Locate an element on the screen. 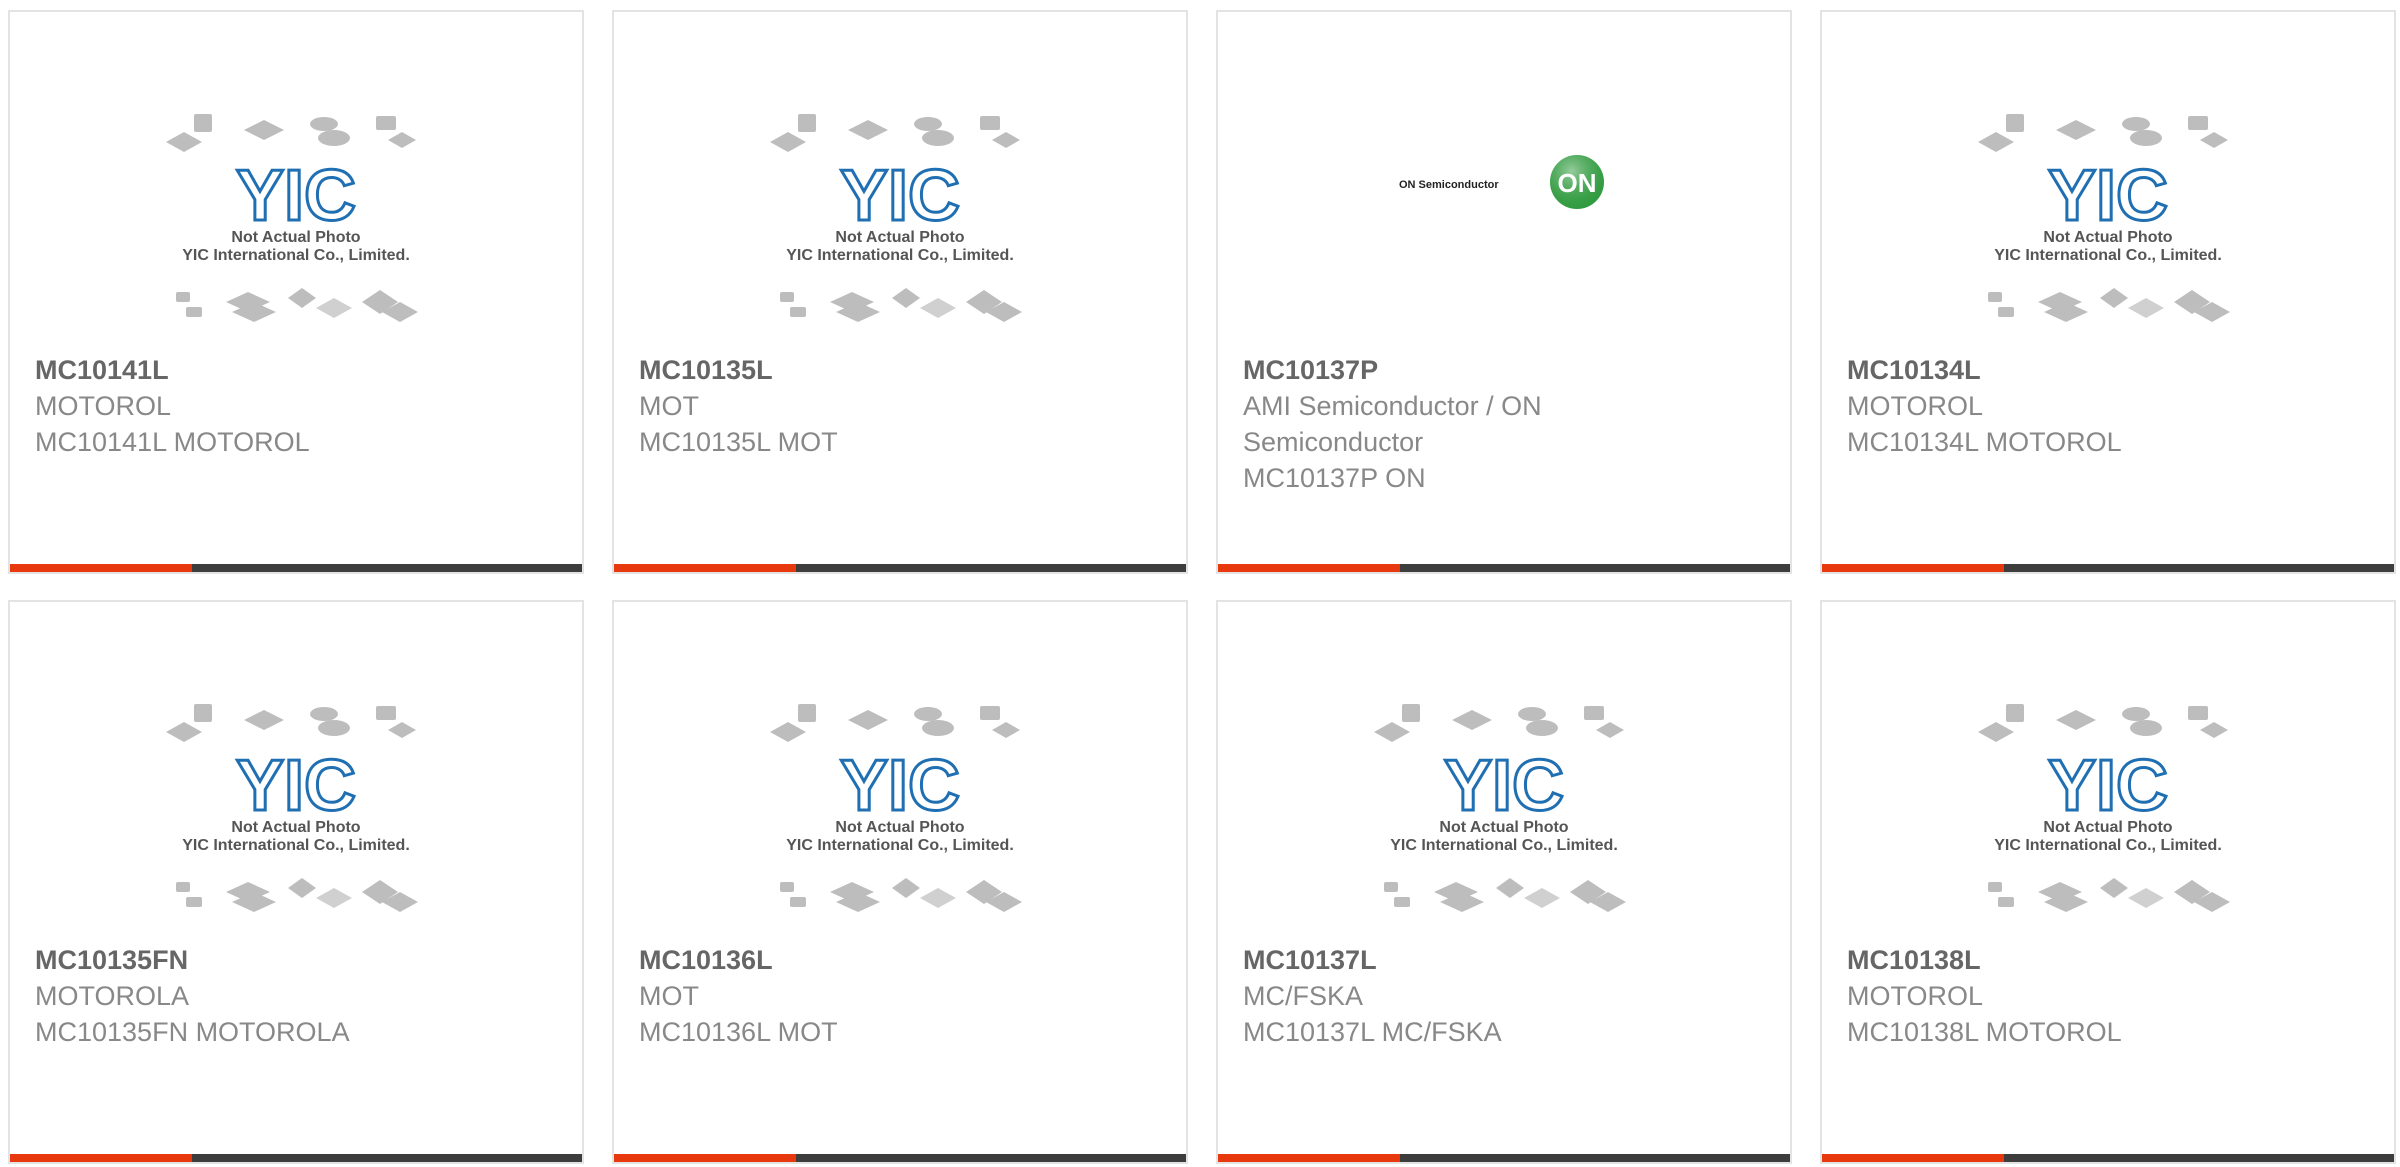 The width and height of the screenshot is (2400, 1167). product-image: ON Semiconductor ON is located at coordinates (1504, 182).